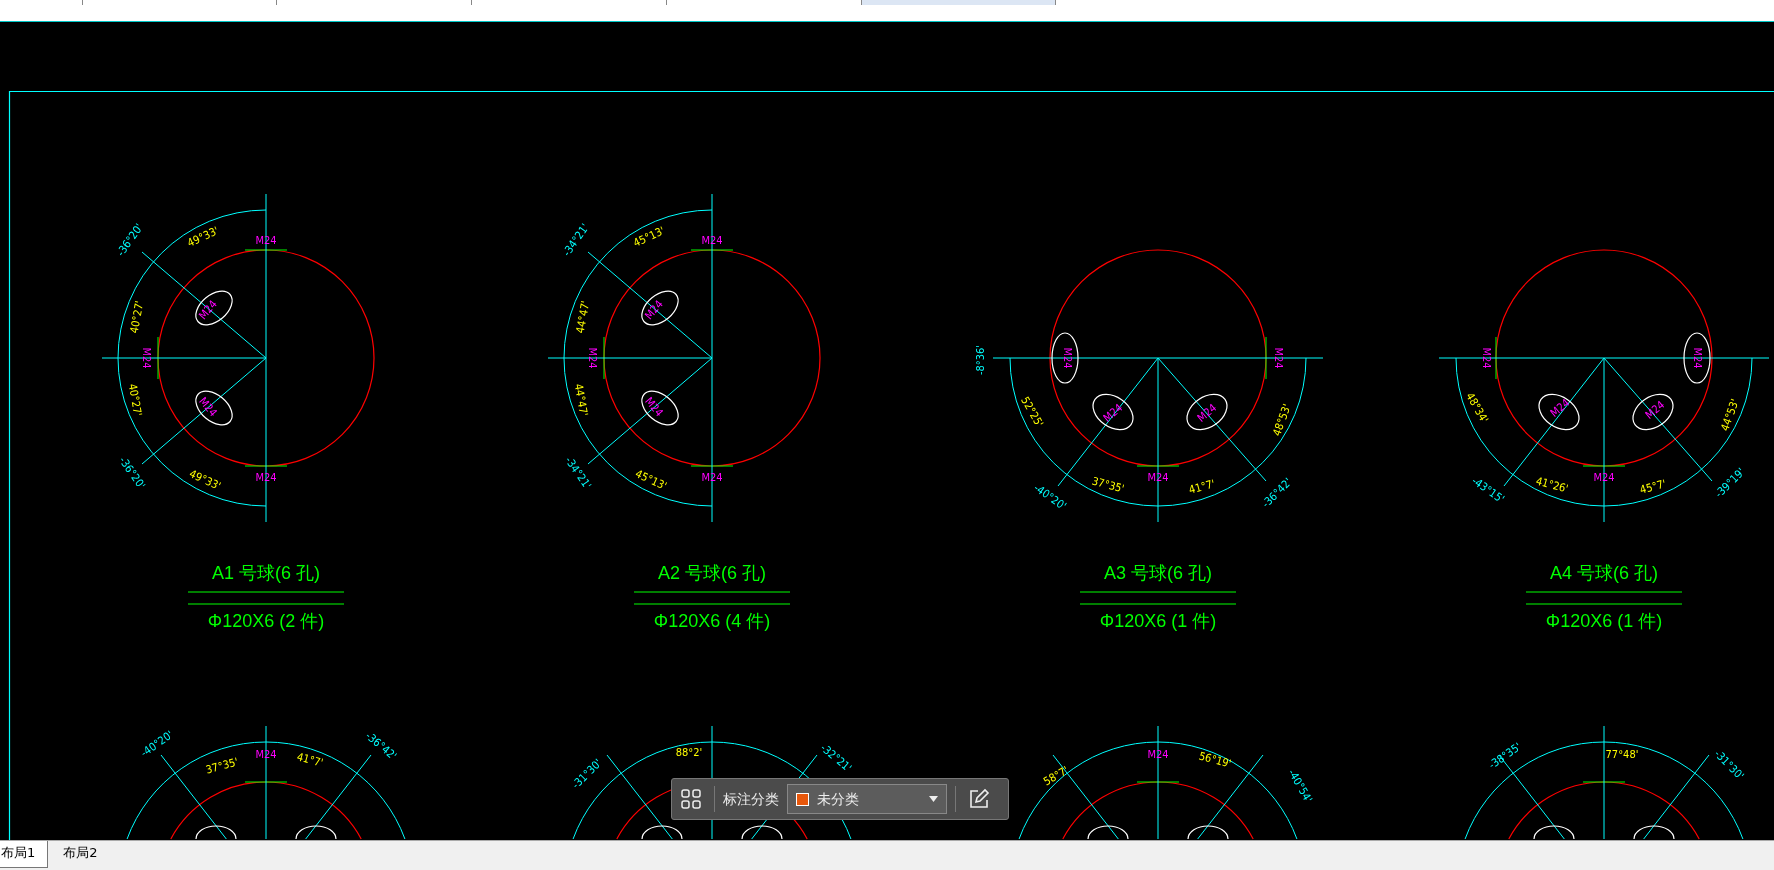 This screenshot has height=870, width=1774. What do you see at coordinates (751, 799) in the screenshot?
I see `toolbar-label: 标注分类` at bounding box center [751, 799].